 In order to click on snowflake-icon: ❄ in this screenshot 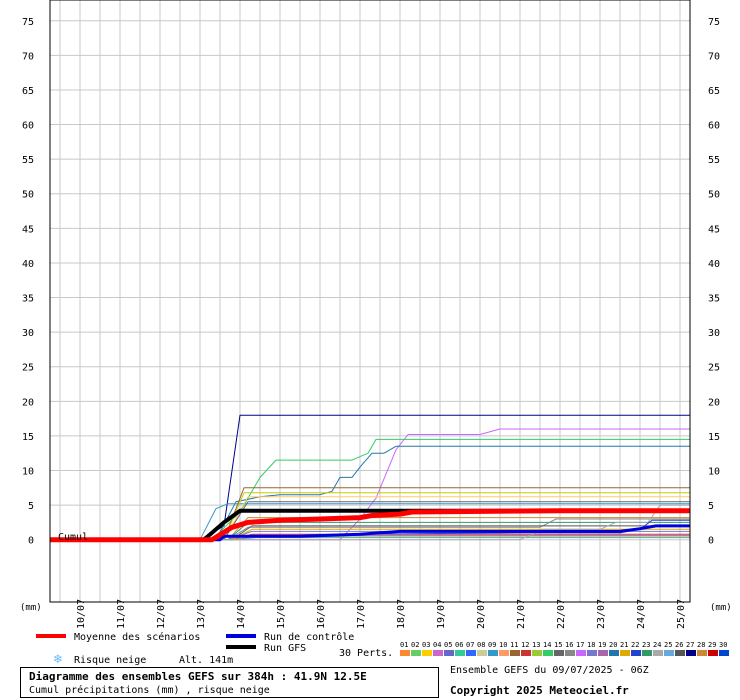, I will do `click(58, 659)`.